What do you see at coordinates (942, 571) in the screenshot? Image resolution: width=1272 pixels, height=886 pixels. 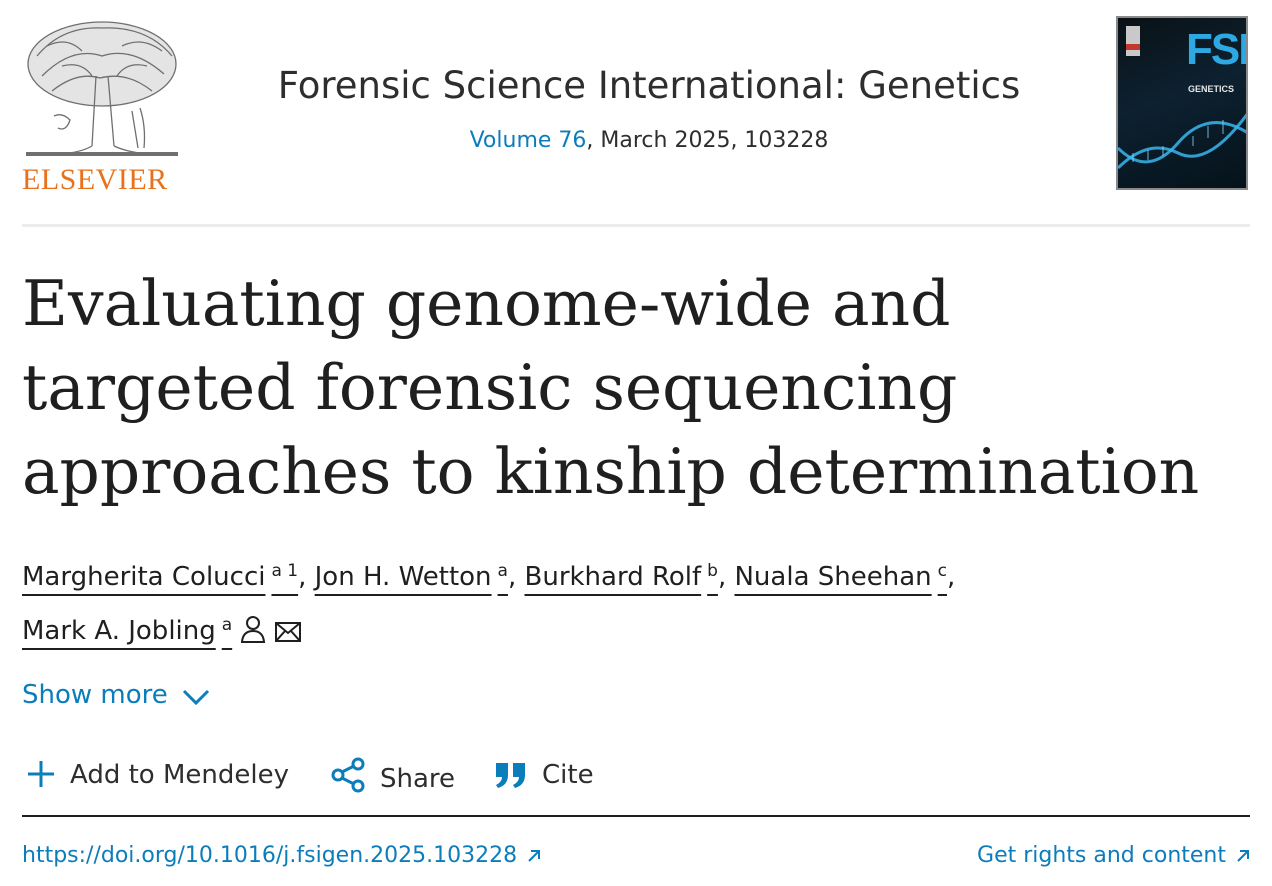 I see `author-affiliation: c` at bounding box center [942, 571].